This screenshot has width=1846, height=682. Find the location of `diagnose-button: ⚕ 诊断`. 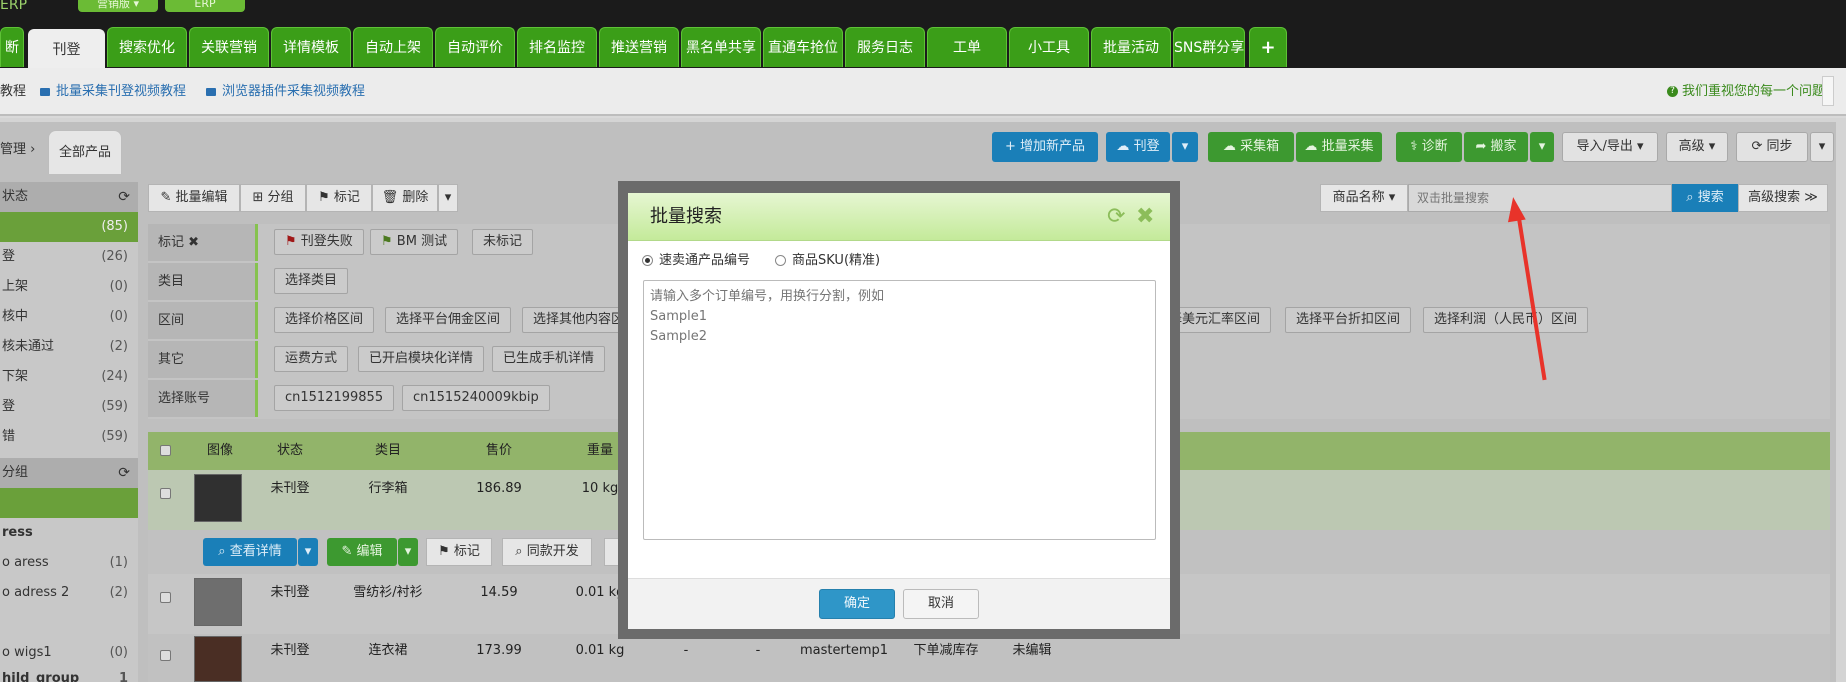

diagnose-button: ⚕ 诊断 is located at coordinates (1429, 147).